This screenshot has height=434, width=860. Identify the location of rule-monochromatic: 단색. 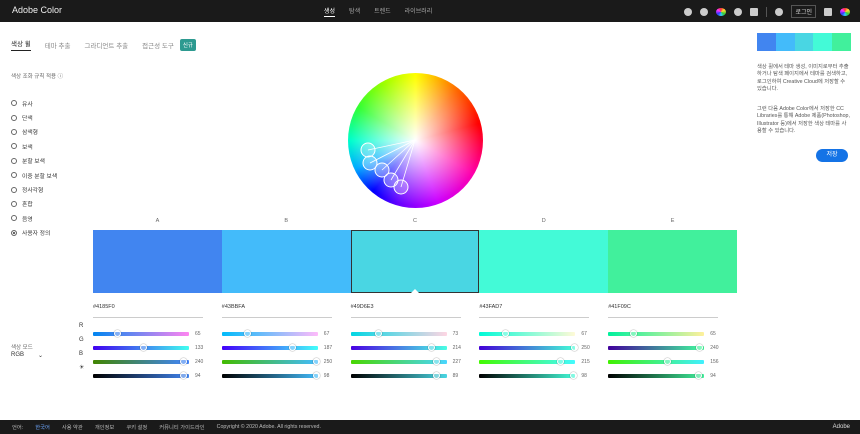
(34, 117).